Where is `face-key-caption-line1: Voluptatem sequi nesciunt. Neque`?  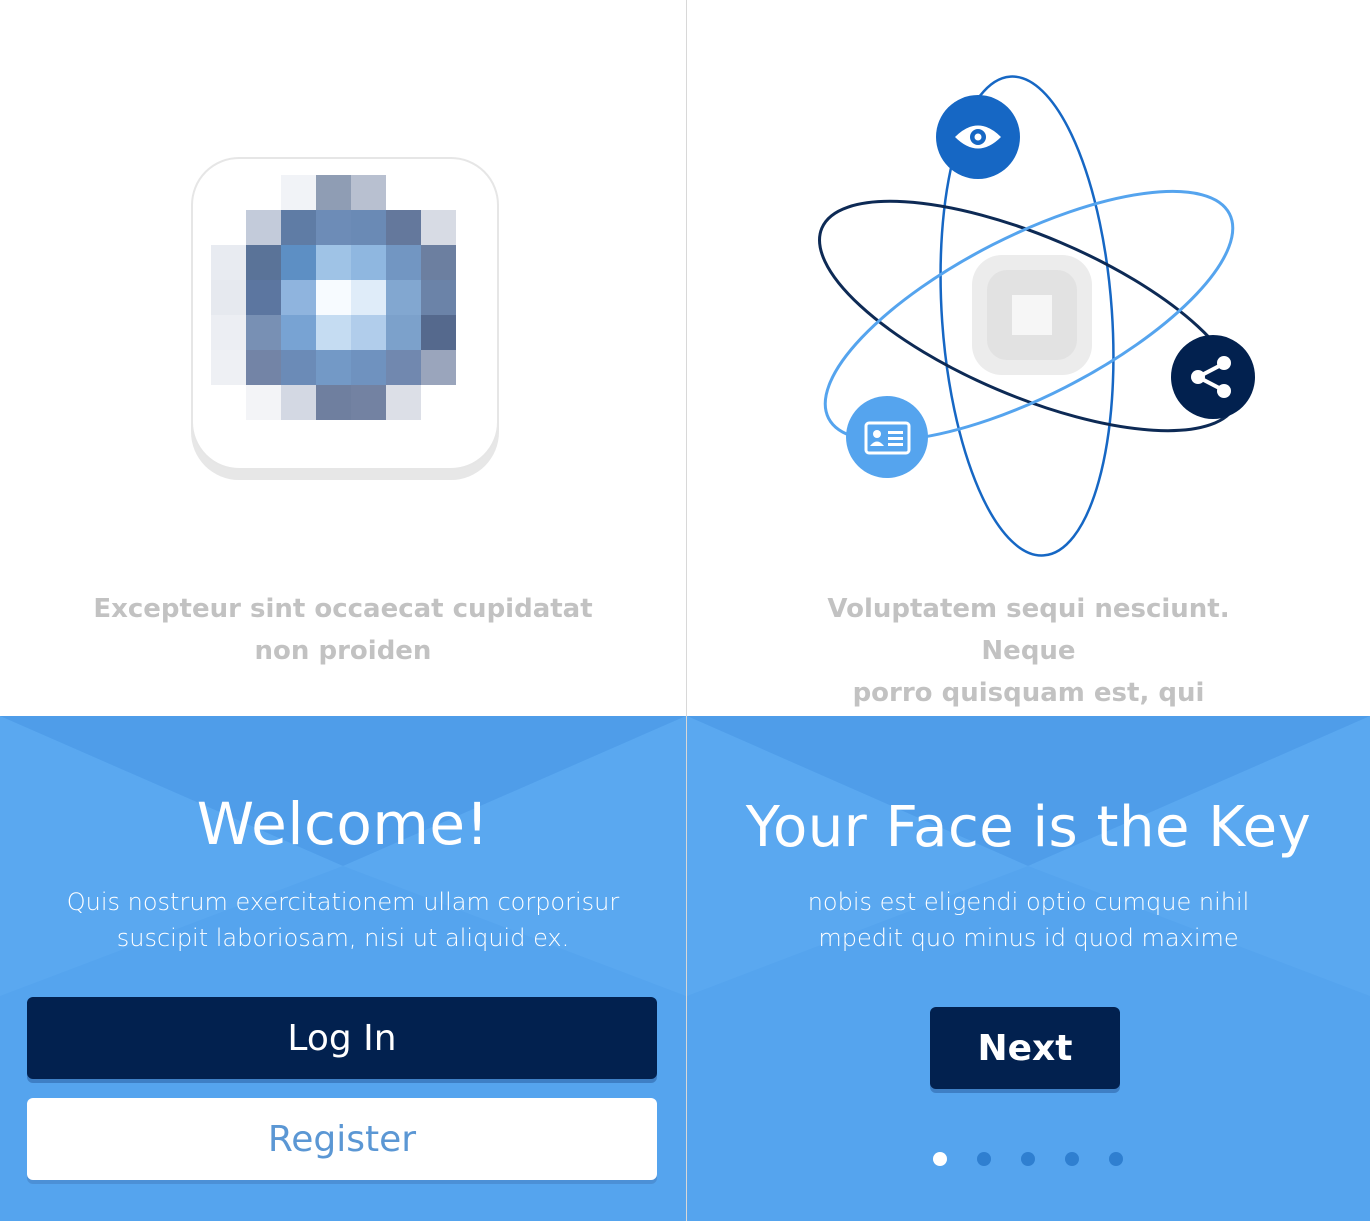
face-key-caption-line1: Voluptatem sequi nesciunt. Neque is located at coordinates (1028, 630).